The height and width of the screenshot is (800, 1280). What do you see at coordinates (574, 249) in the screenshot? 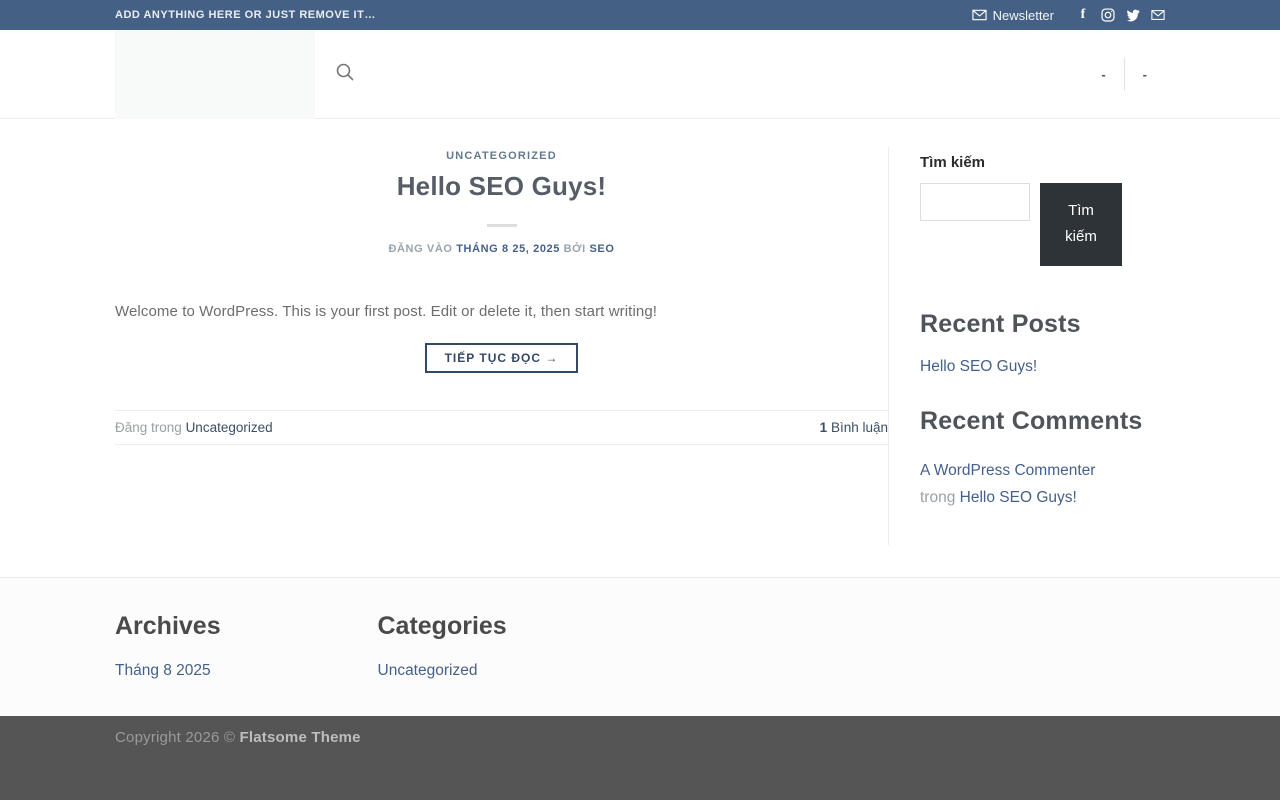
I see `by-label: BỞI` at bounding box center [574, 249].